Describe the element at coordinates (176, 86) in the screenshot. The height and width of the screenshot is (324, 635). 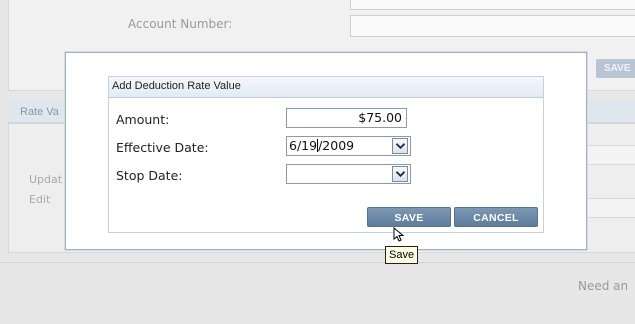
I see `dialog-title: Add Deduction Rate Value` at that location.